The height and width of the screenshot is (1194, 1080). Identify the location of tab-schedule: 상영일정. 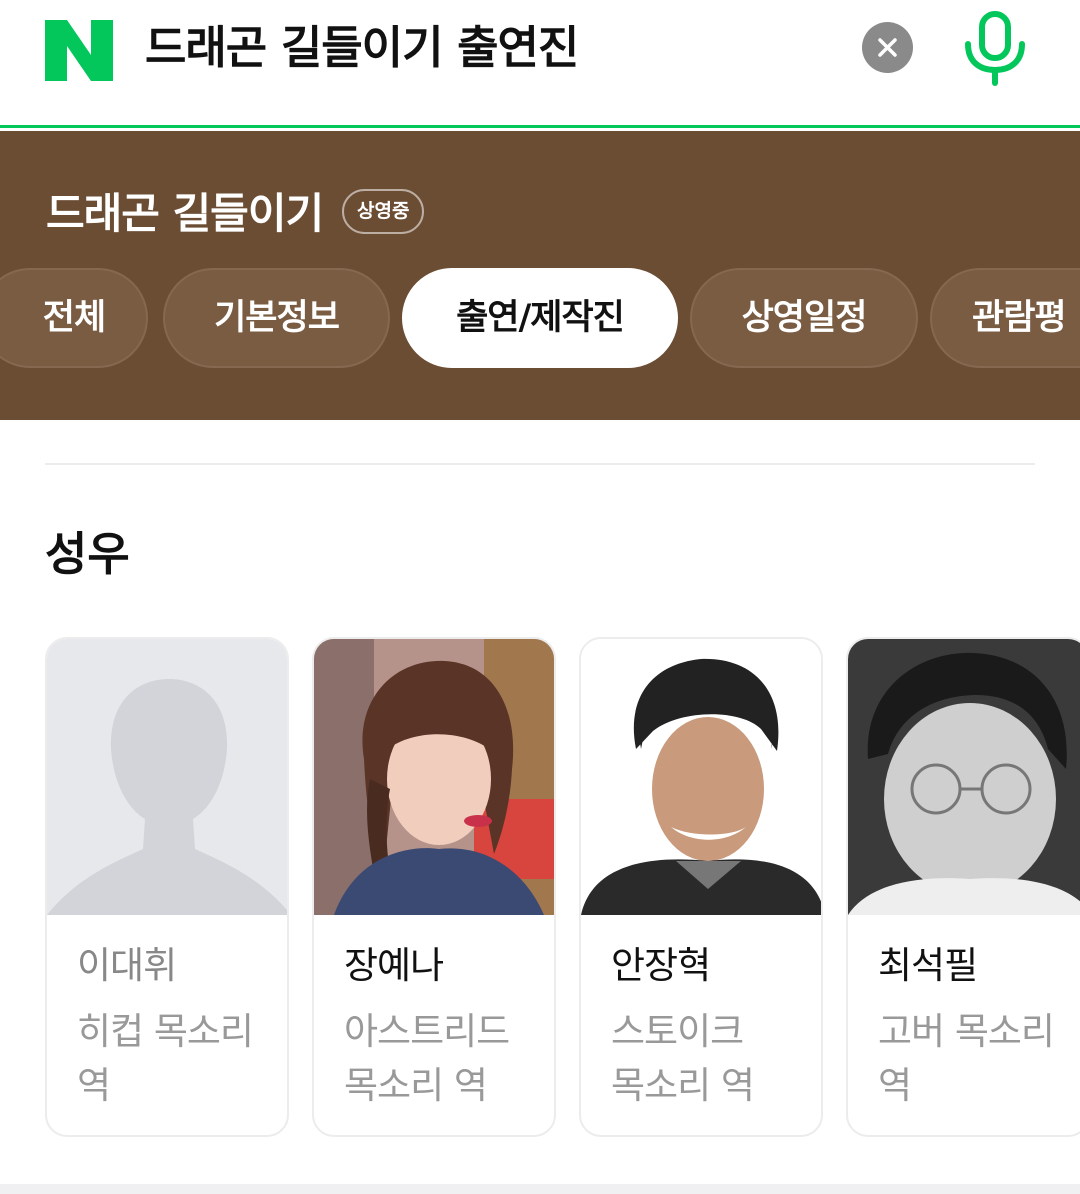
(804, 318).